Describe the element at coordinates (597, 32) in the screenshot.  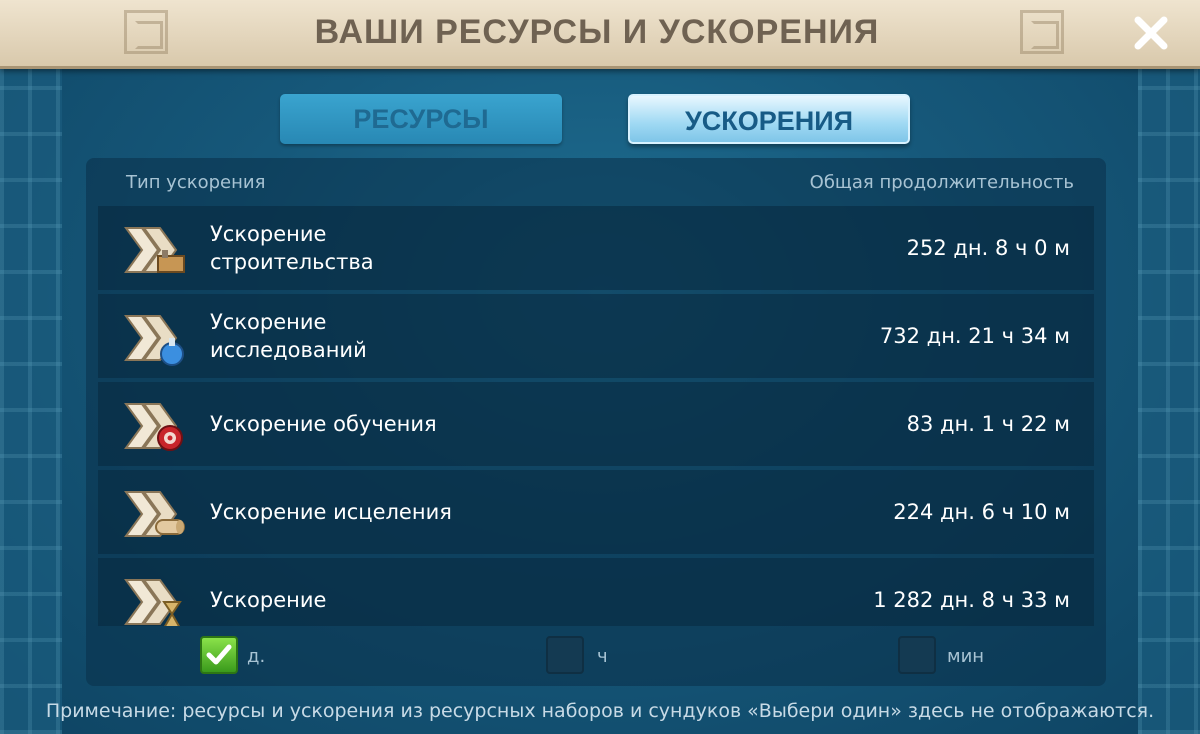
I see `page-title: ВАШИ РЕСУРСЫ И УСКОРЕНИЯ` at that location.